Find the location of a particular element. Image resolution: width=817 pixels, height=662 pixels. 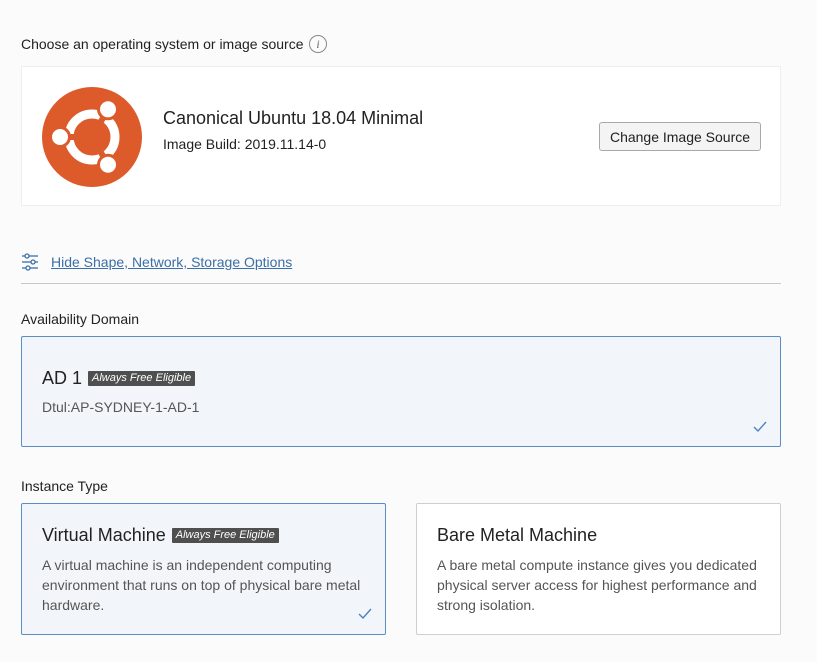

image-build: Image Build: 2019.11.14-0 is located at coordinates (245, 144).